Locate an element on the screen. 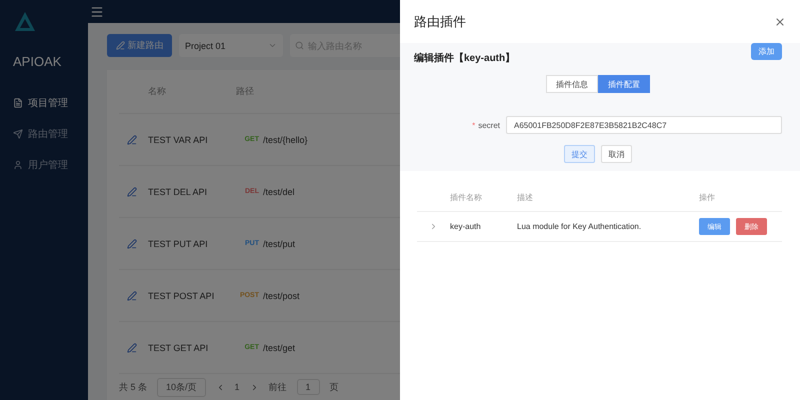 Image resolution: width=800 pixels, height=400 pixels. column-header: 名称 is located at coordinates (157, 91).